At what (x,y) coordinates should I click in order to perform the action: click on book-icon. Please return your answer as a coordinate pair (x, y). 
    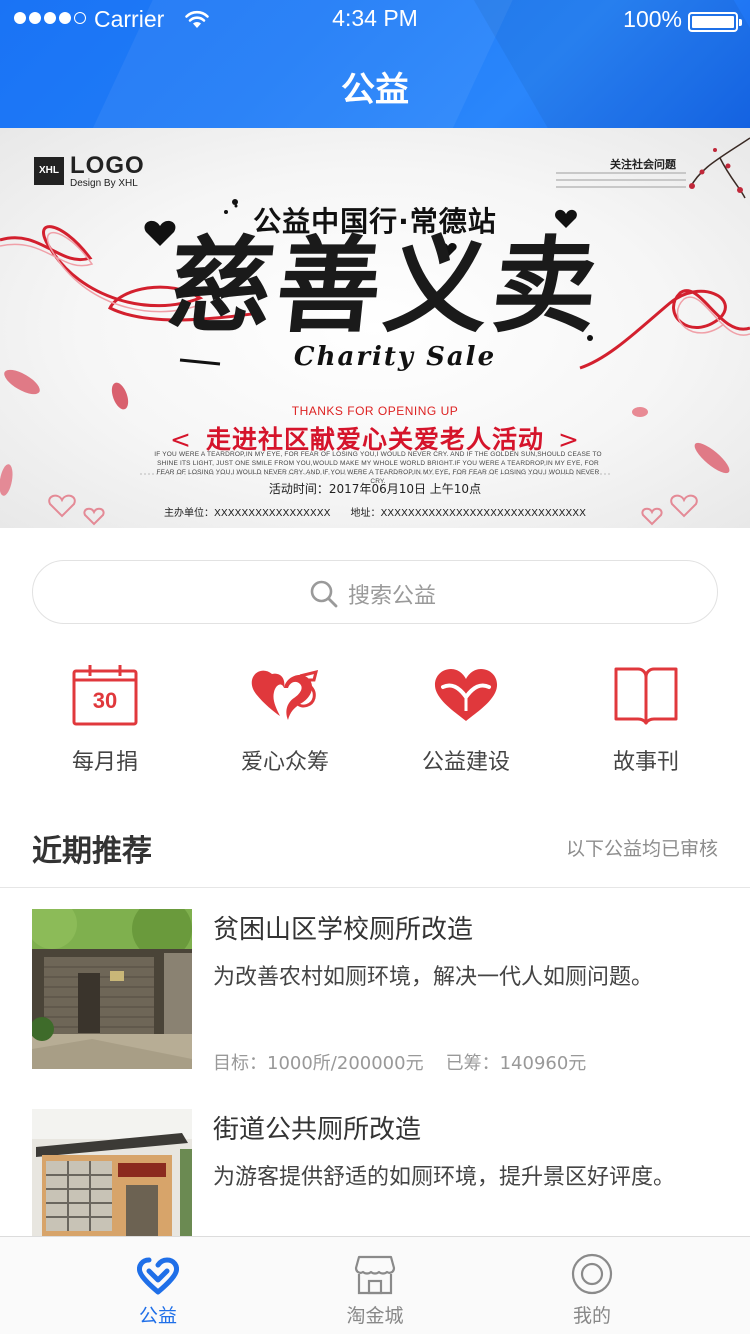
    Looking at the image, I should click on (646, 696).